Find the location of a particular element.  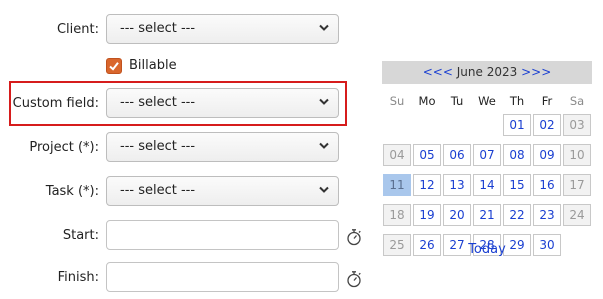

calendar-day: 15 is located at coordinates (517, 185).